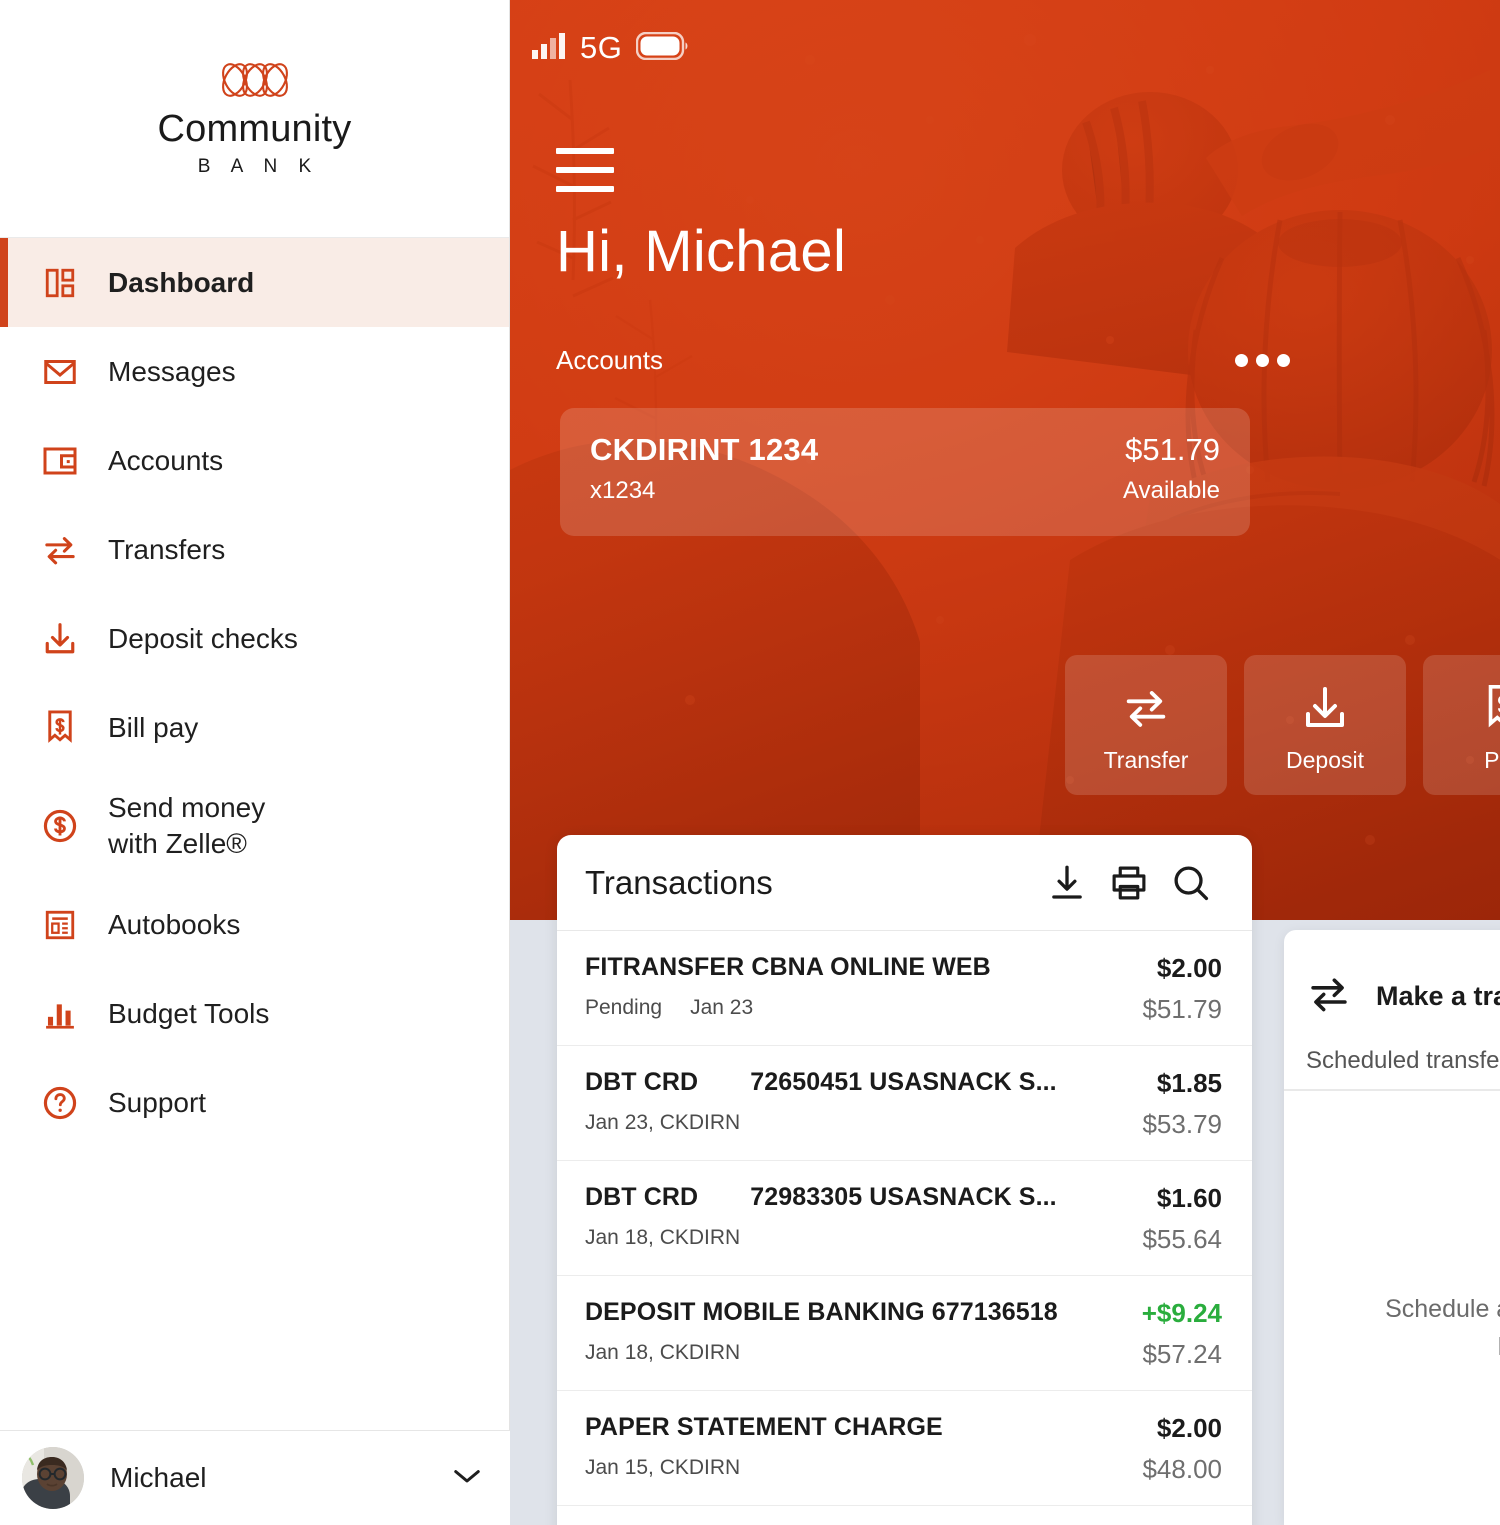  I want to click on wallet-icon, so click(60, 461).